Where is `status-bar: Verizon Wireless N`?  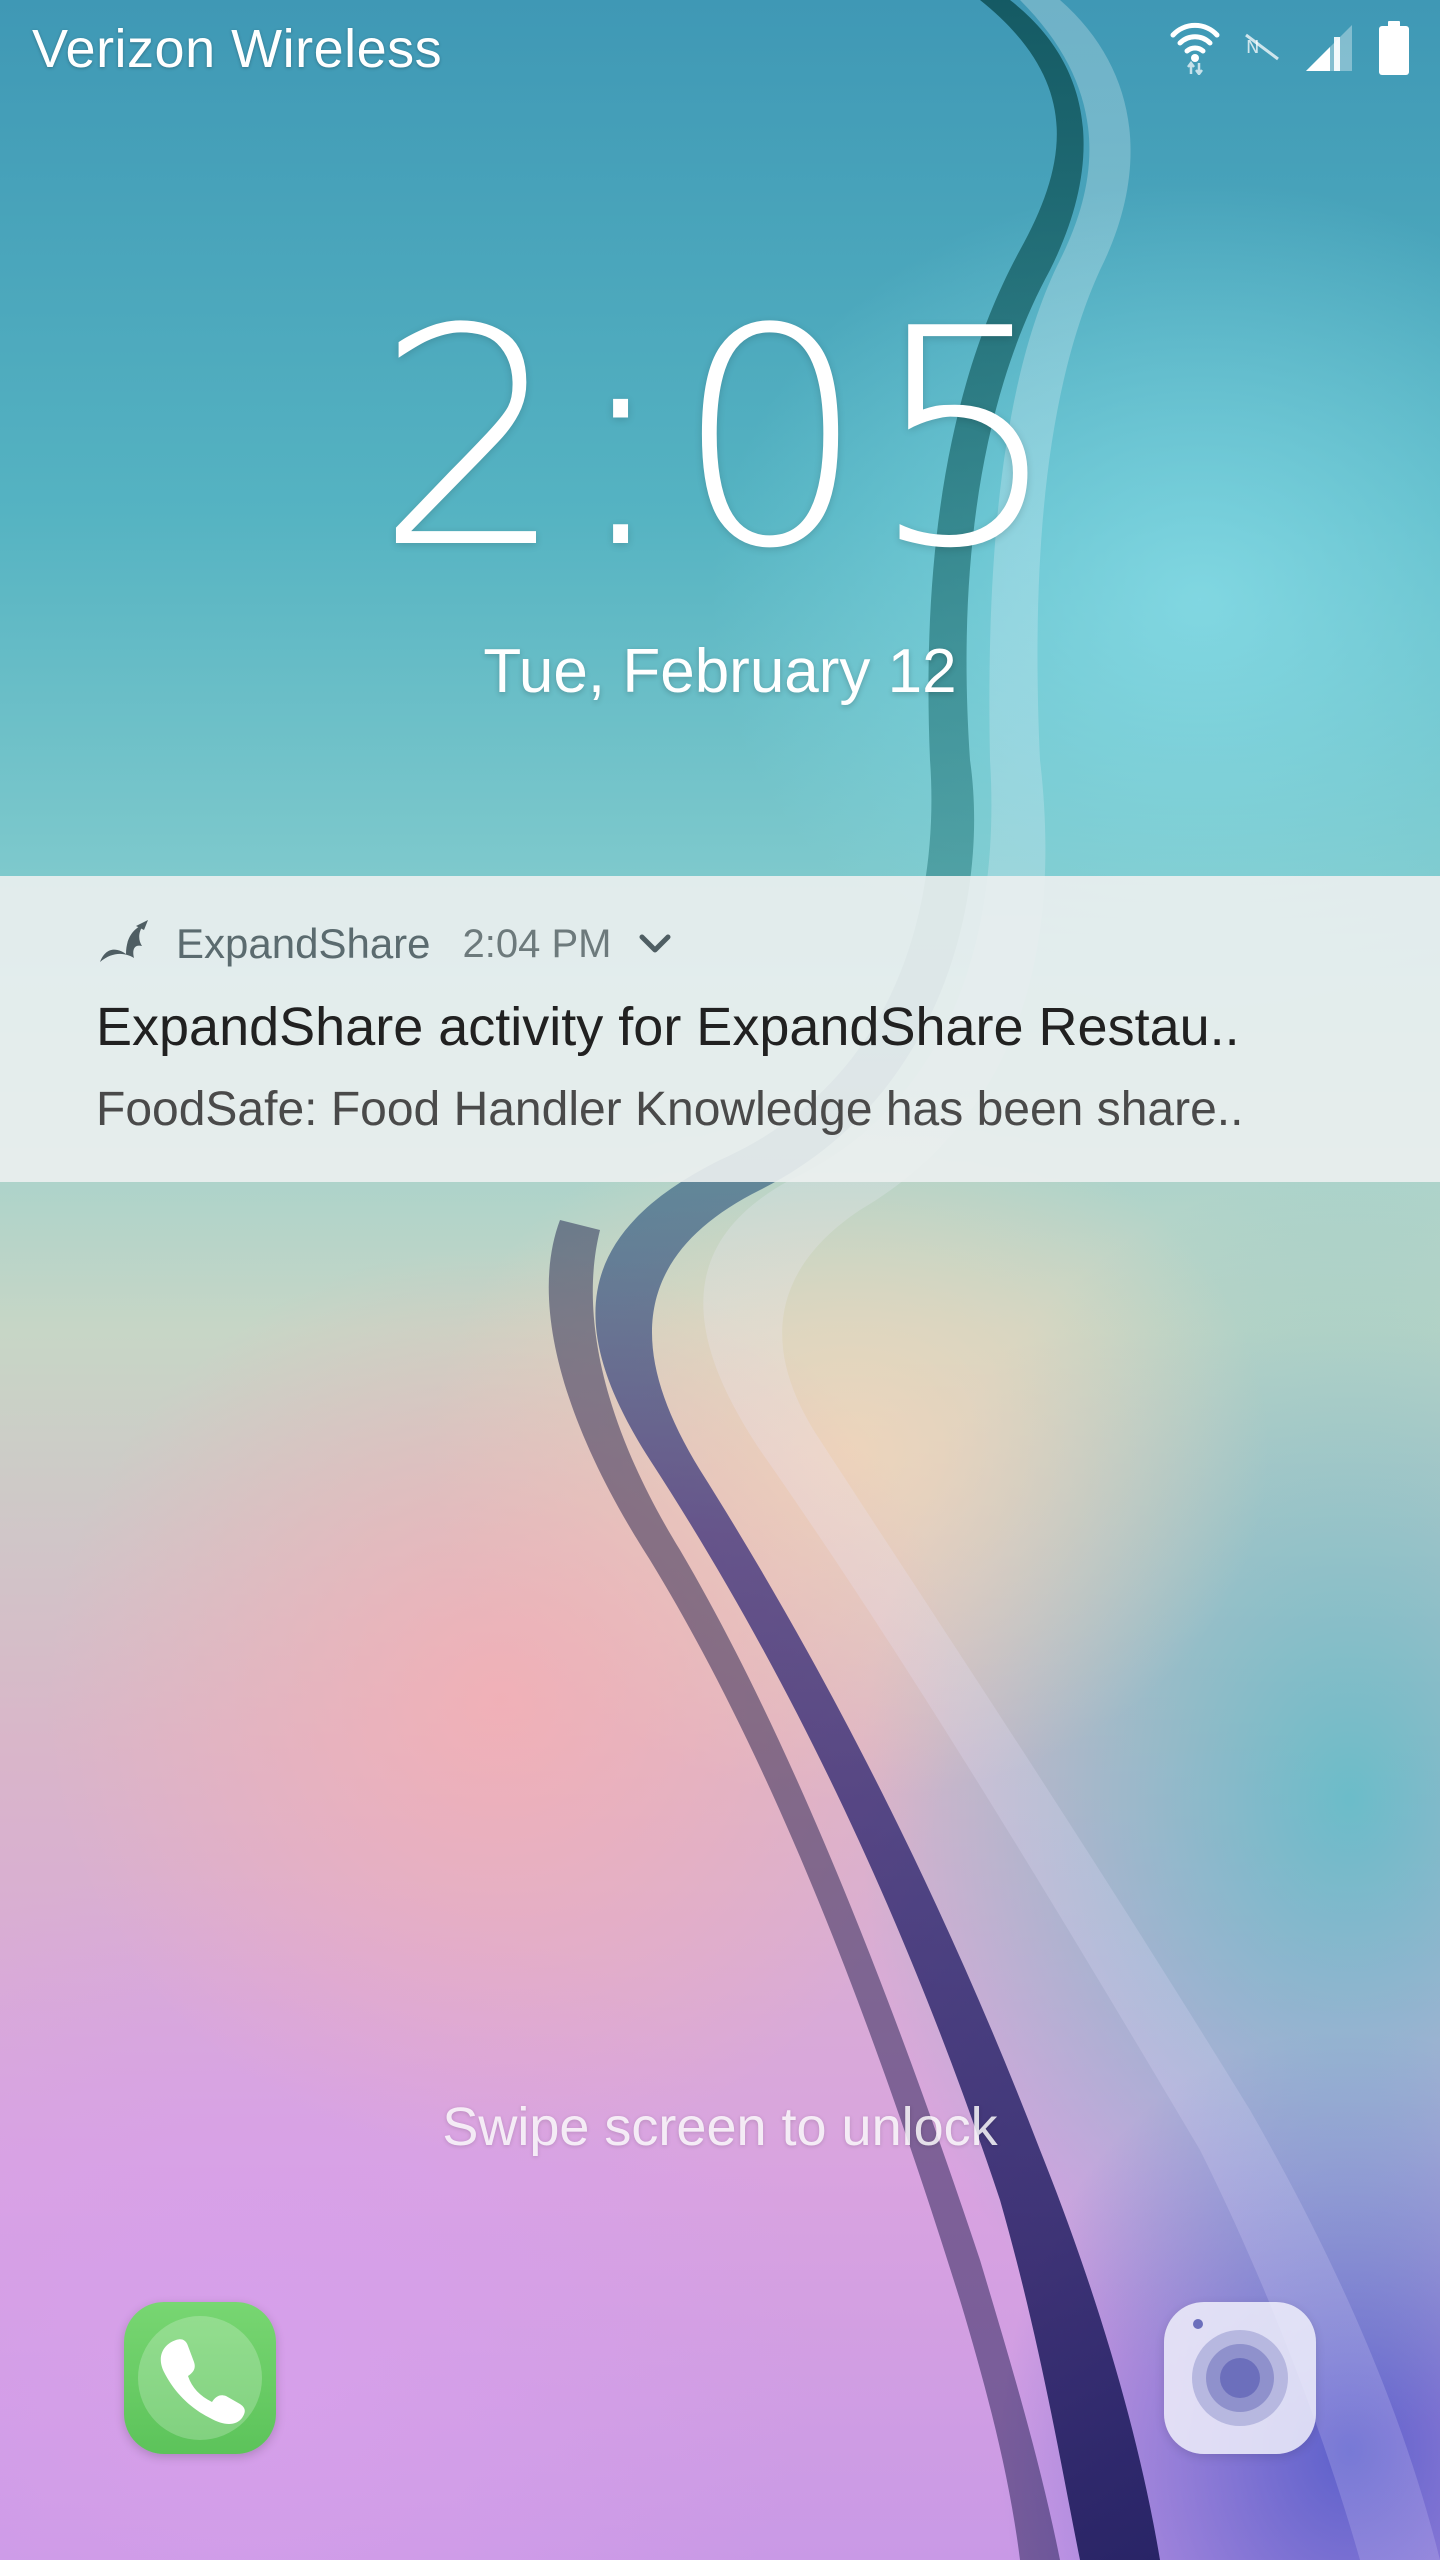
status-bar: Verizon Wireless N is located at coordinates (720, 50).